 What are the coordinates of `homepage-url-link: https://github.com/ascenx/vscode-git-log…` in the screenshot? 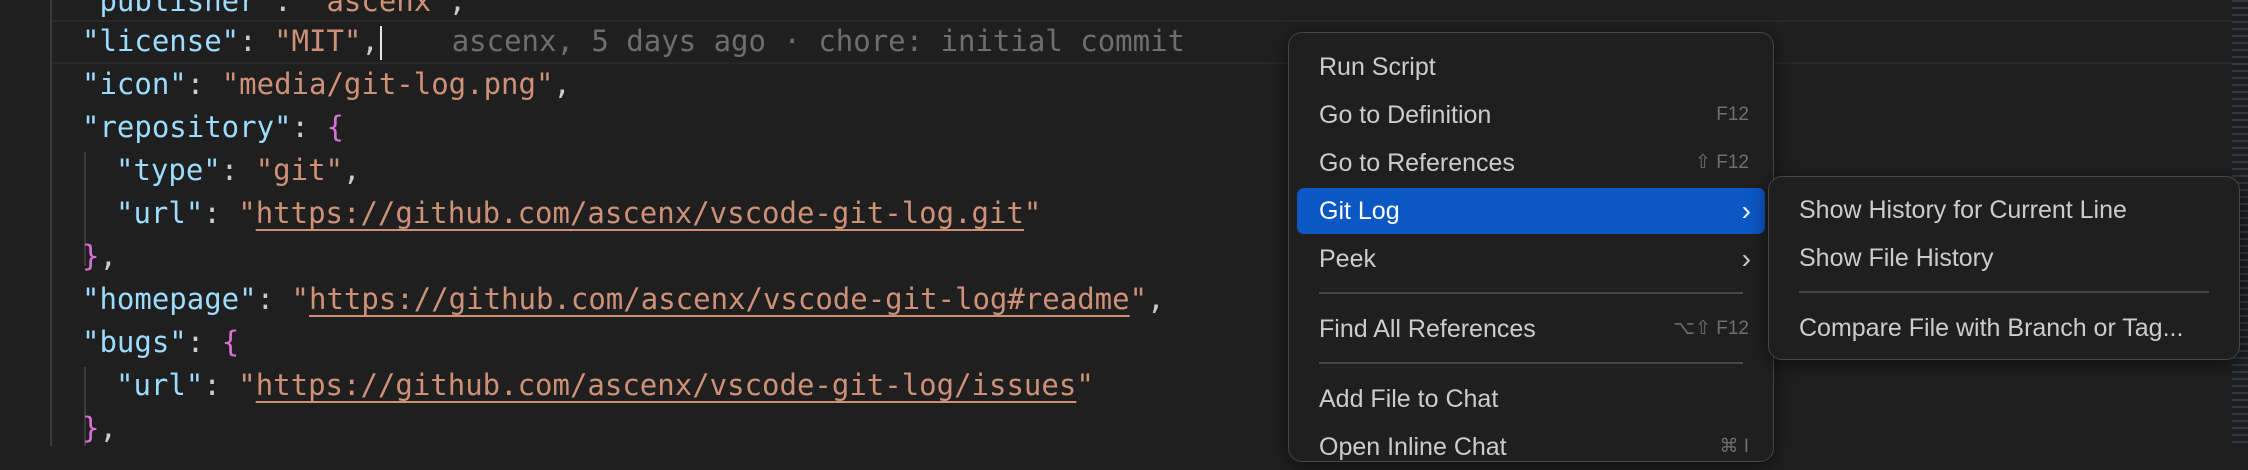 It's located at (719, 299).